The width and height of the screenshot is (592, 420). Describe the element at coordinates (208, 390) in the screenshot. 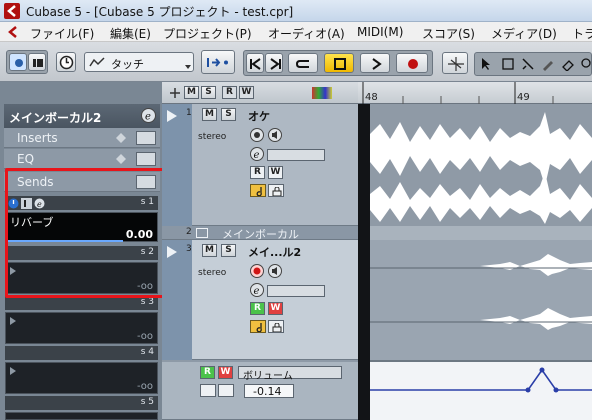

I see `automation-mute-button` at that location.